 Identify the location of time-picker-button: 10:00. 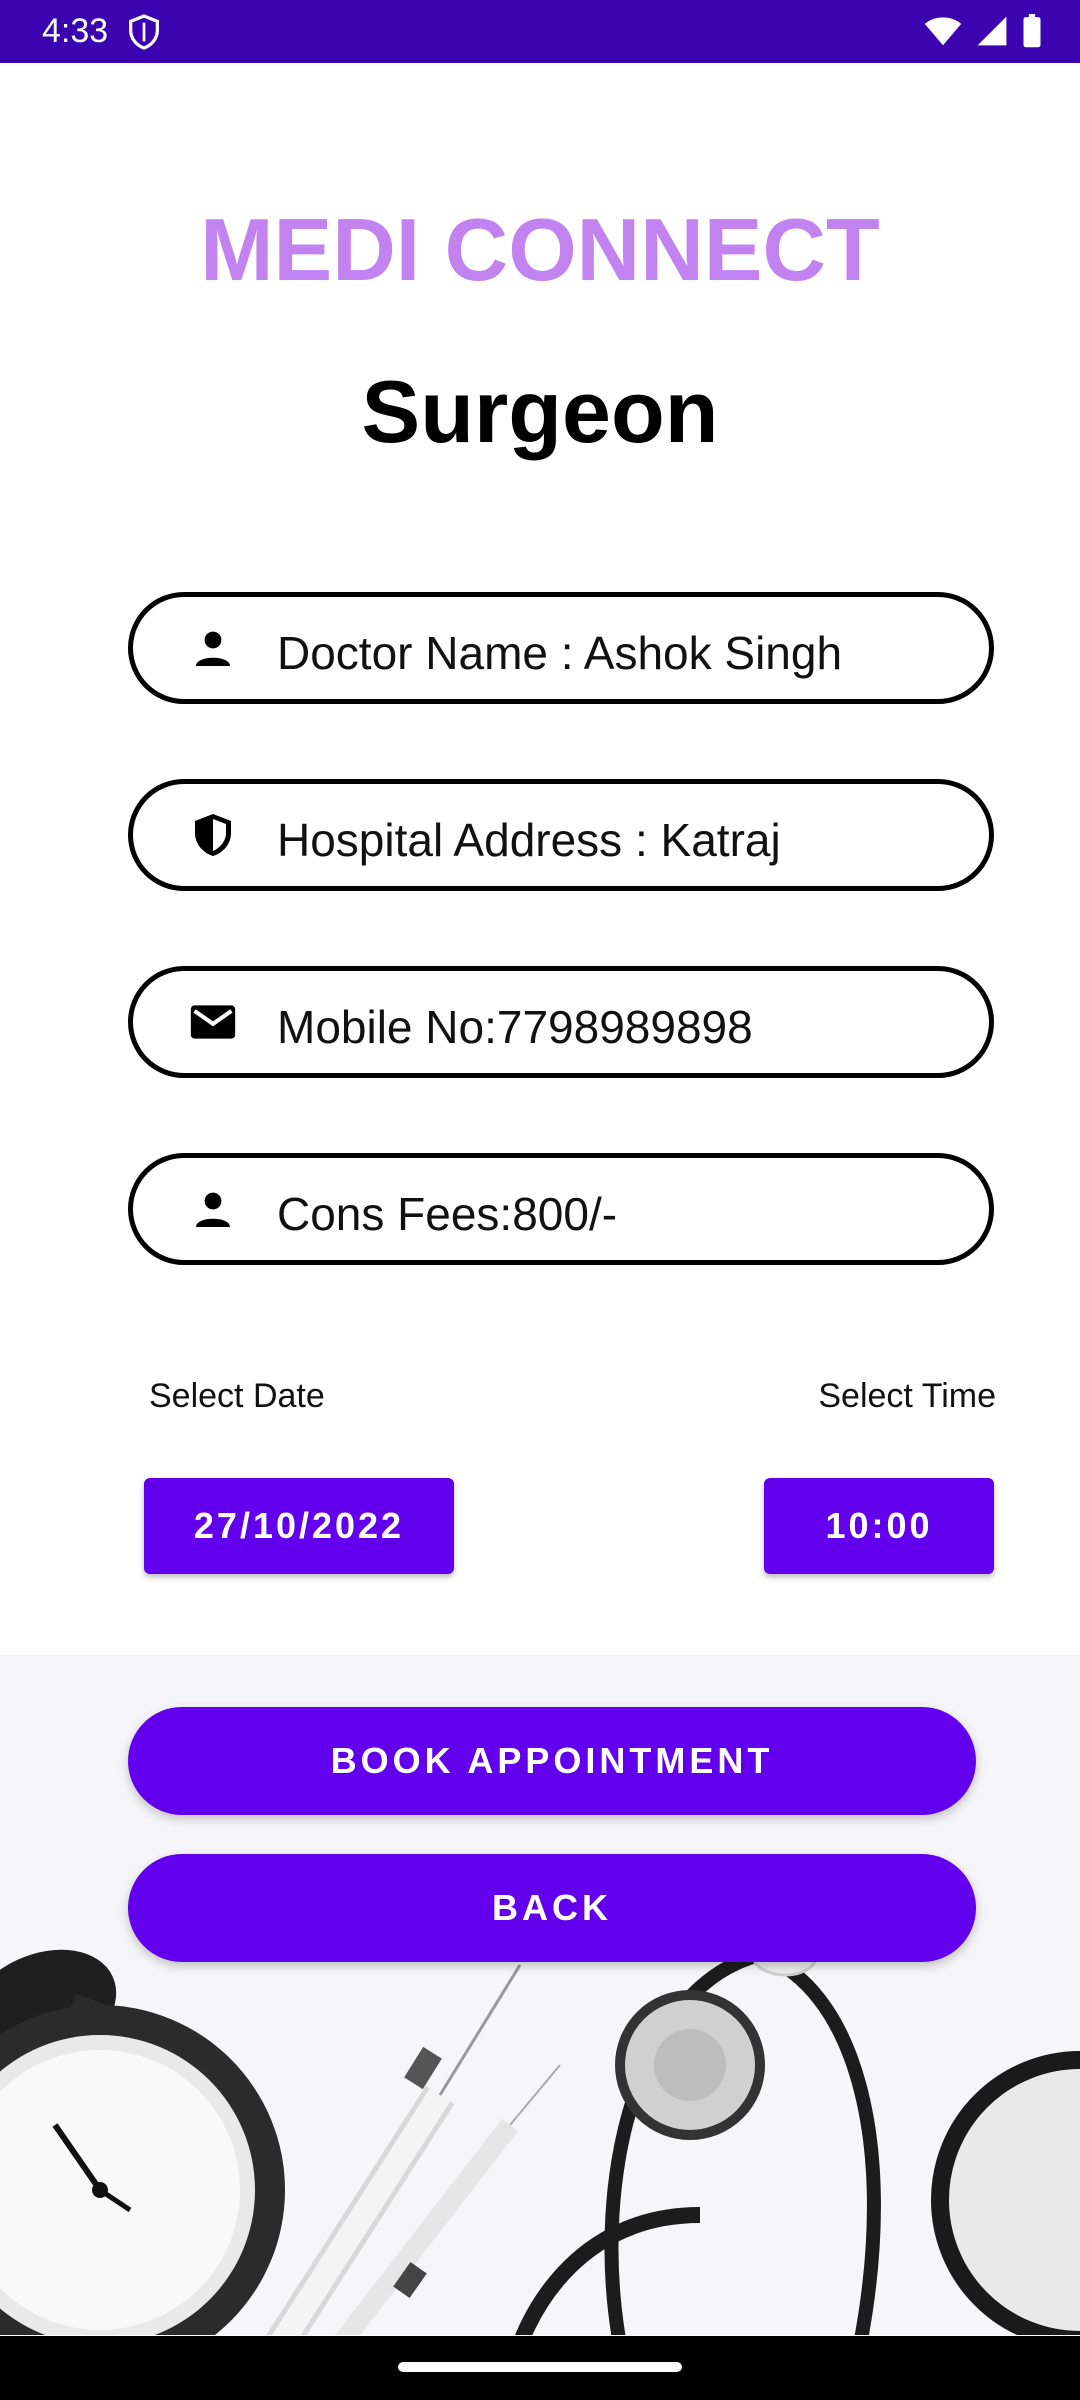
(879, 1526).